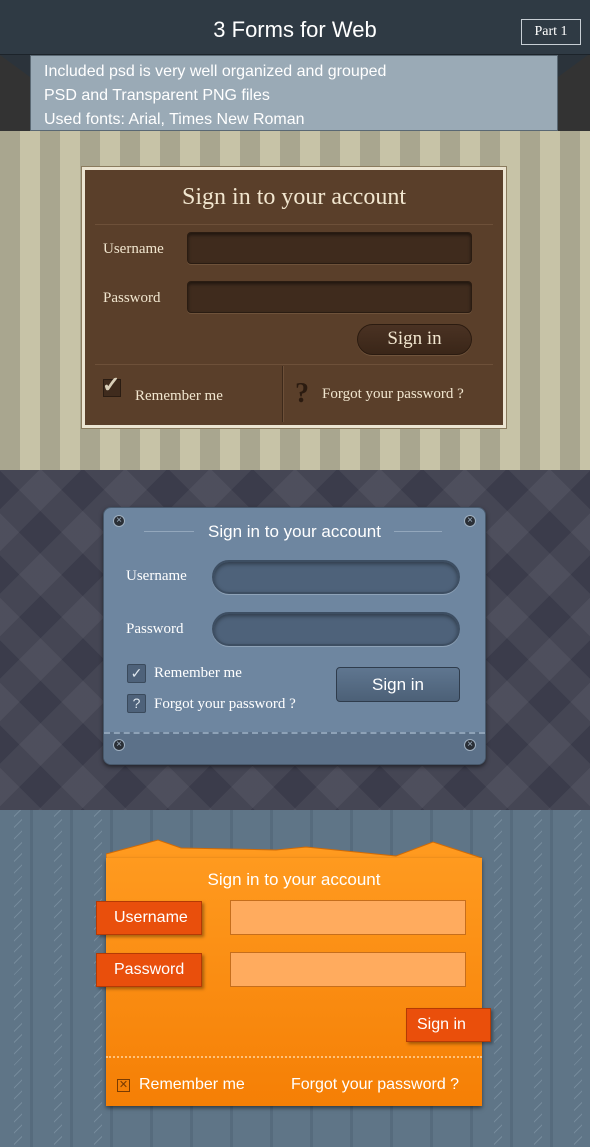 This screenshot has height=1147, width=590. Describe the element at coordinates (294, 849) in the screenshot. I see `form-top-edge` at that location.